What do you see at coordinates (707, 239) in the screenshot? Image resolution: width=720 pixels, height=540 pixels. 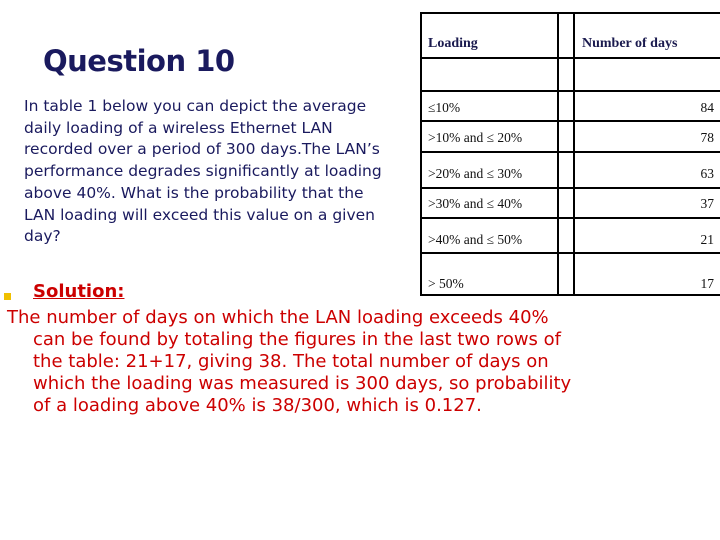 I see `row-days: 21` at bounding box center [707, 239].